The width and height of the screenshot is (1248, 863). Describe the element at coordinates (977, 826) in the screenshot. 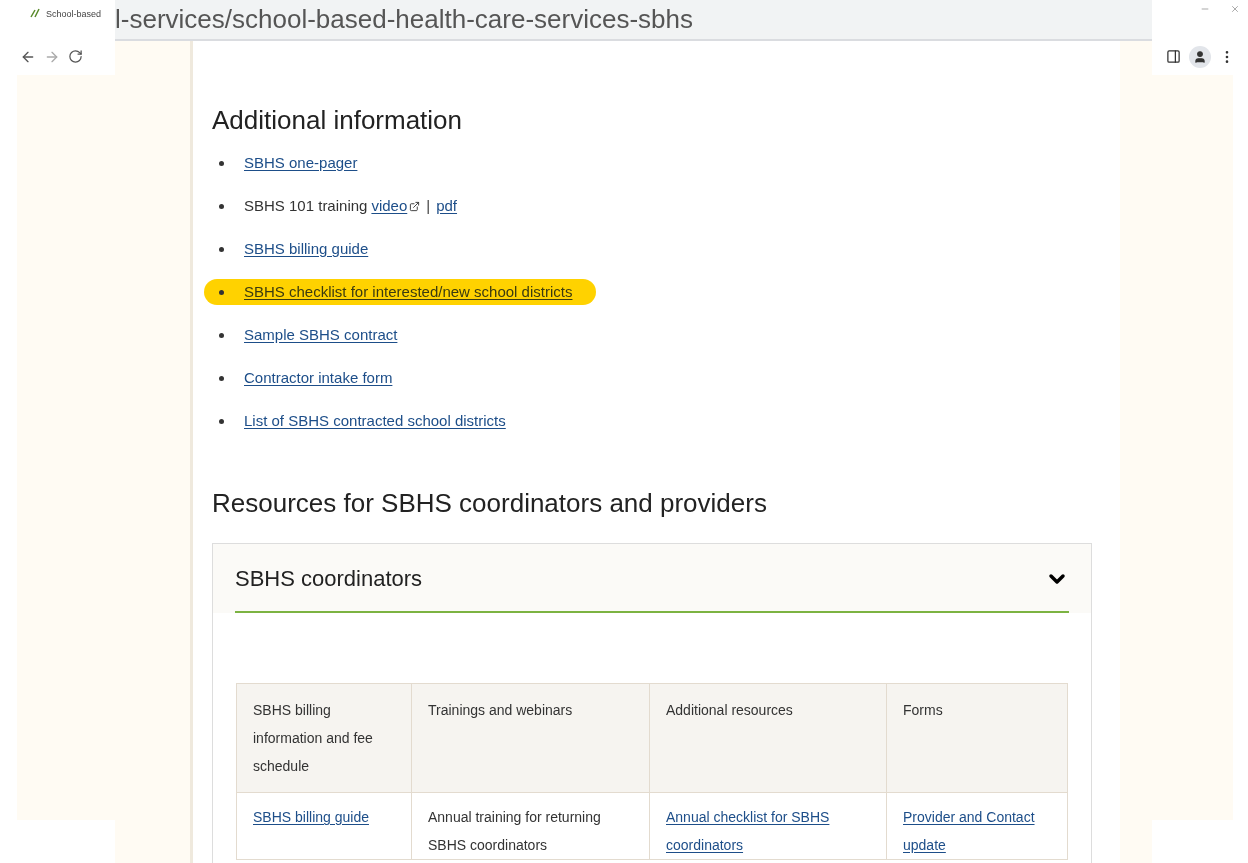

I see `table-link: Provider and Contact update` at that location.